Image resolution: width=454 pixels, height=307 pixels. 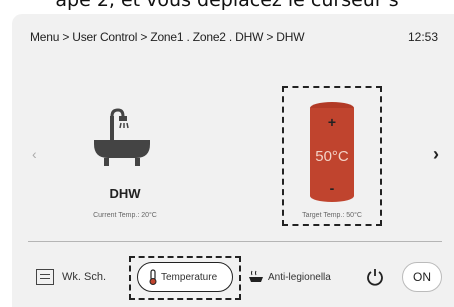 I want to click on increase-temp-button: +, so click(x=332, y=122).